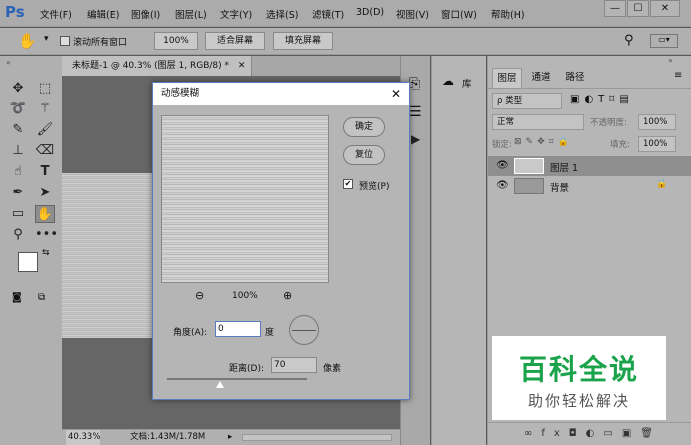  Describe the element at coordinates (15, 12) in the screenshot. I see `photoshop-logo: Ps` at that location.